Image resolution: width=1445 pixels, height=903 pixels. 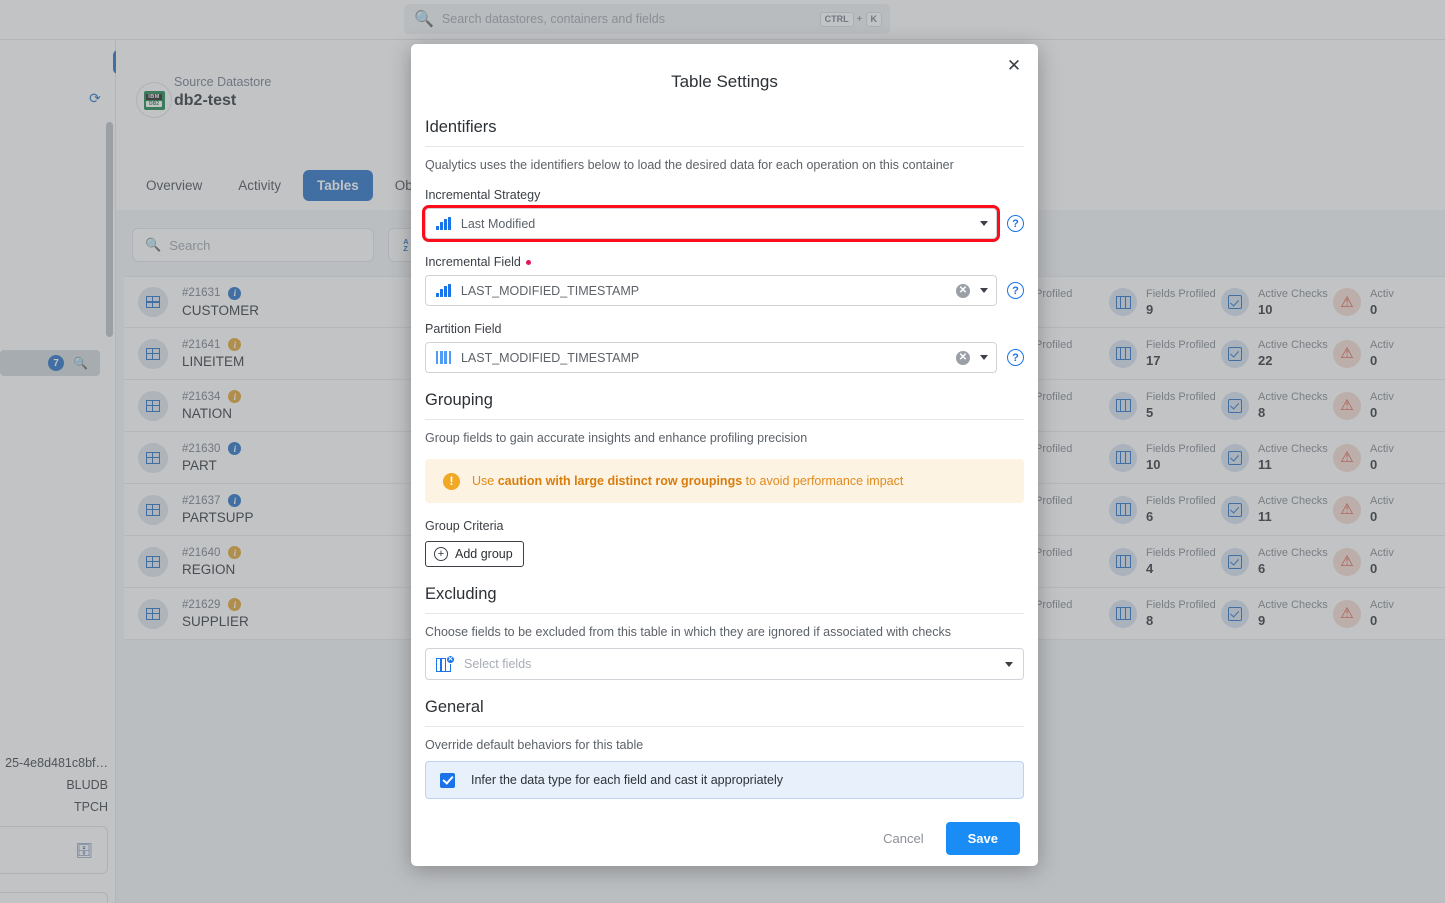 I want to click on incremental-field-select: LAST_MODIFIED_TIMESTAMP ✕, so click(x=711, y=290).